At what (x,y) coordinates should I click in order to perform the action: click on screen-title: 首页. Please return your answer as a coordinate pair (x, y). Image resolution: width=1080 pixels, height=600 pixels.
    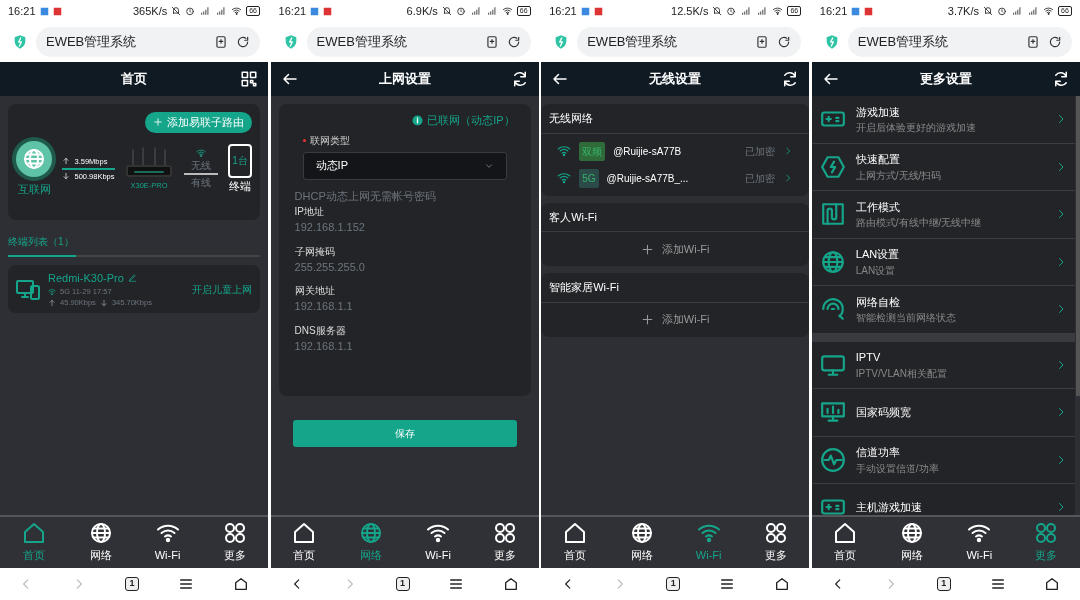
    Looking at the image, I should click on (134, 79).